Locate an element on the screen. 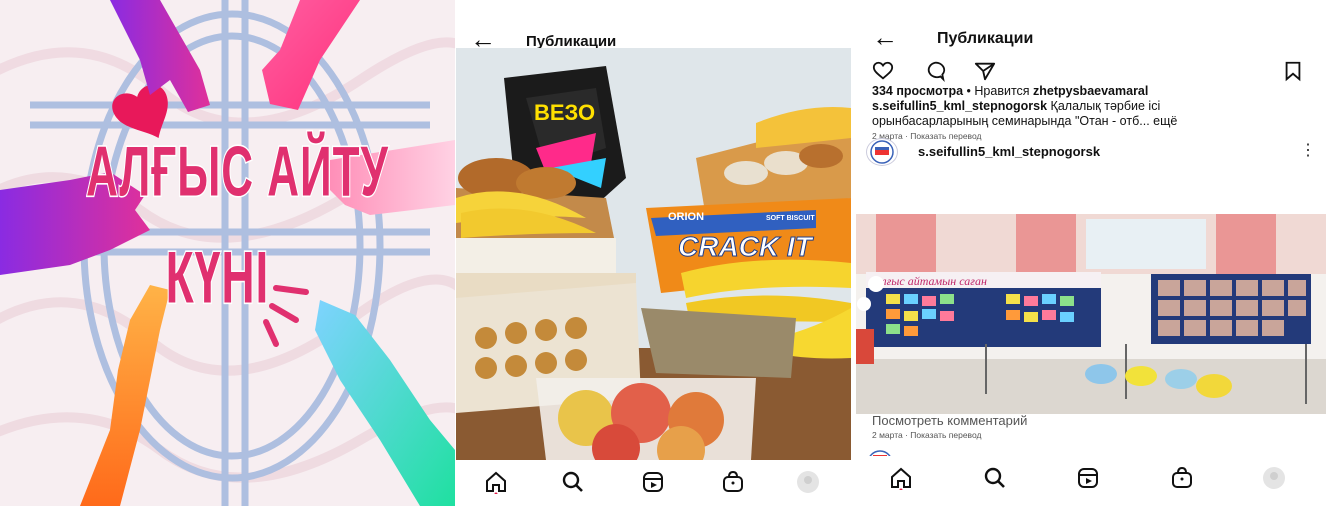  caption-text: Қалалық тәрбие ісі is located at coordinates (1104, 106).